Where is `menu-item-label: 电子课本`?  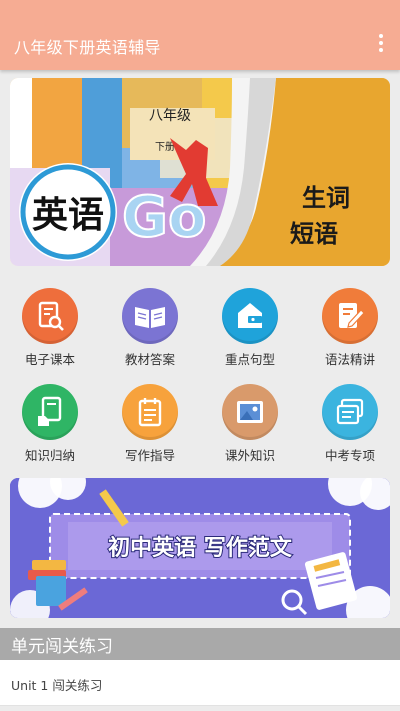
menu-item-label: 电子课本 is located at coordinates (49, 359).